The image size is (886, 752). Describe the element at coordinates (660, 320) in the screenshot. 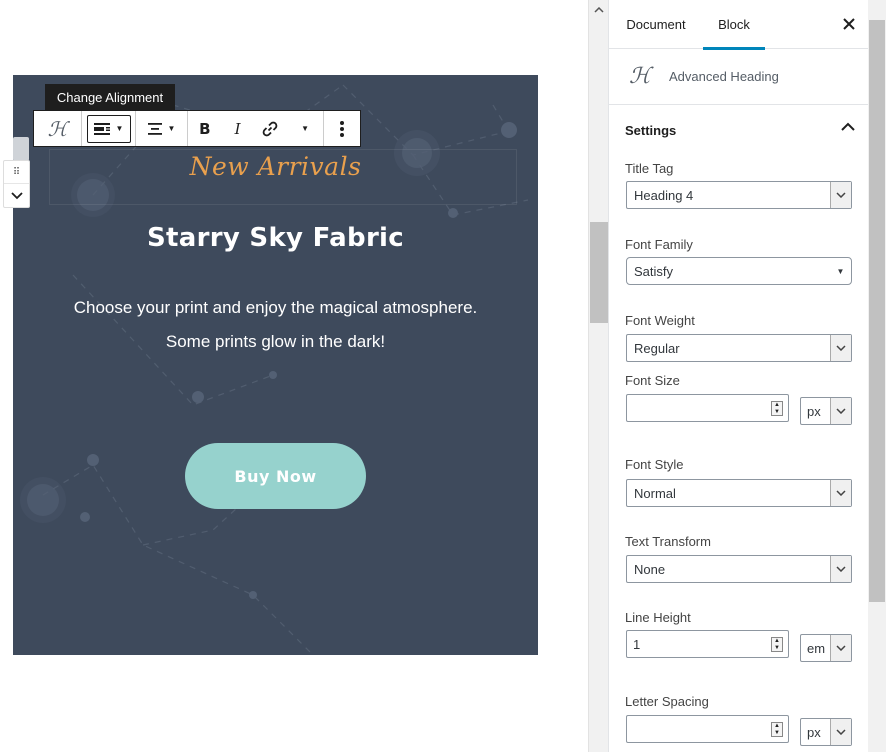

I see `font-weight-label: Font Weight` at that location.